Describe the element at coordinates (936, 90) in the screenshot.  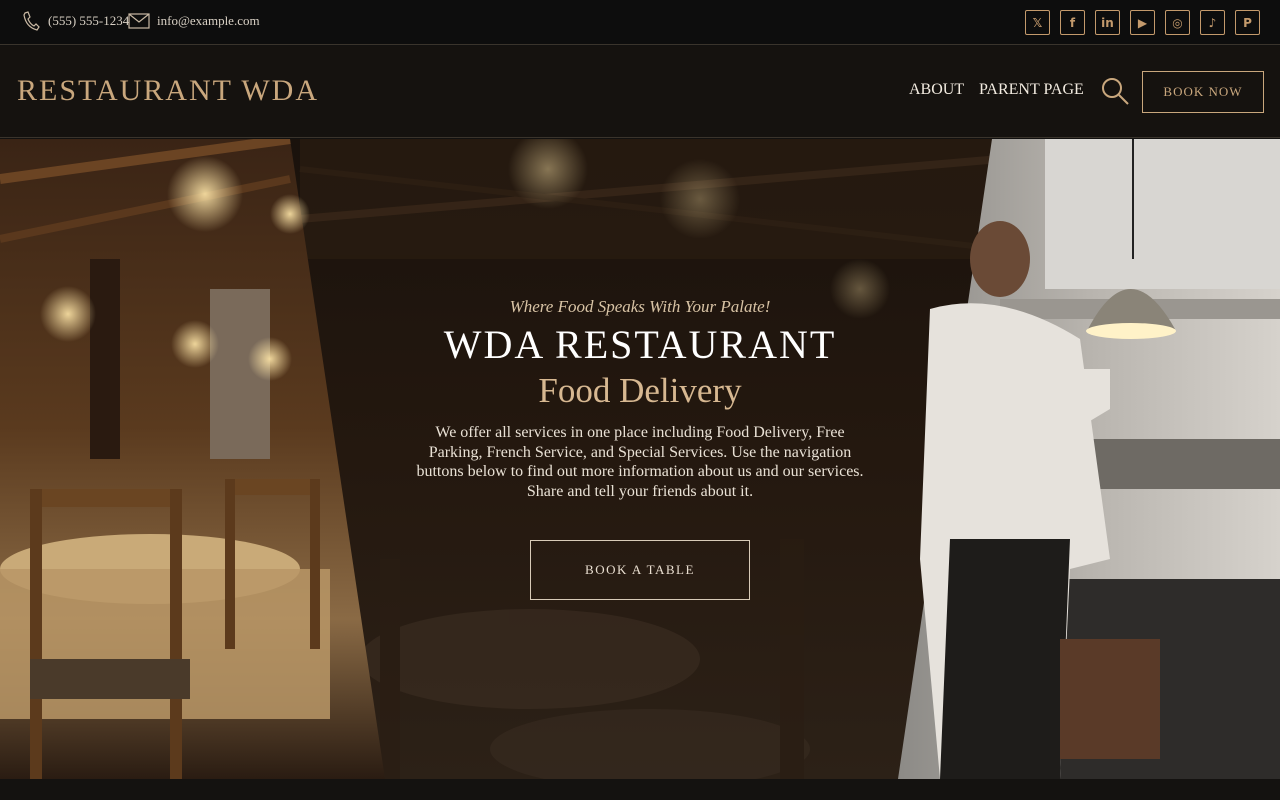
I see `nav-about: ABOUT` at that location.